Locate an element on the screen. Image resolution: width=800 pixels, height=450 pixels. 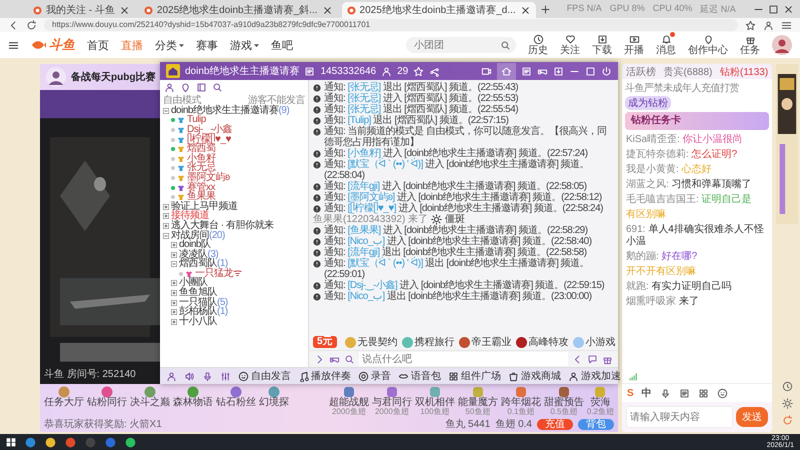
activity-item: 森林物语 is located at coordinates (193, 402).